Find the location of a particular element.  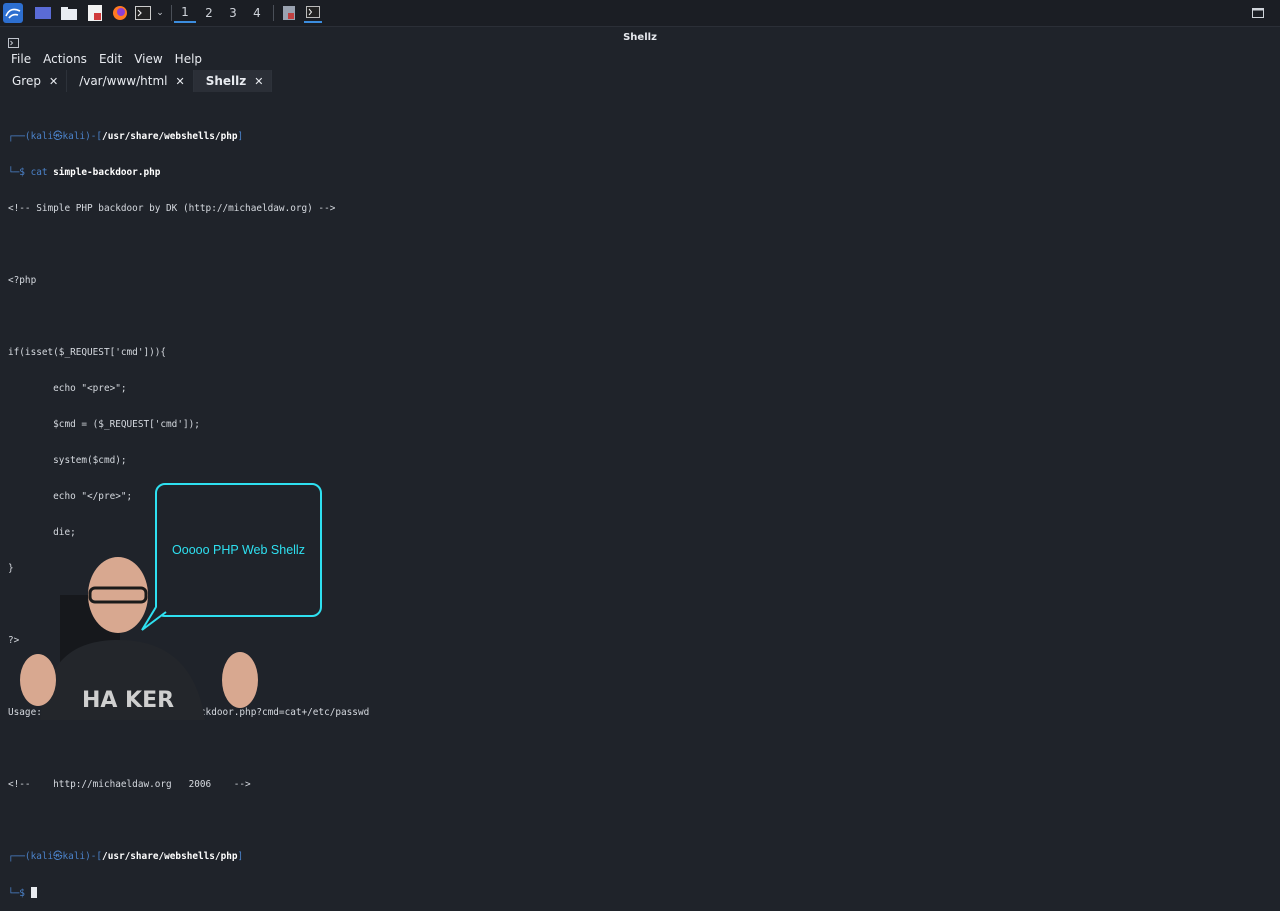

hoodie-logo: HA KER is located at coordinates (128, 700).